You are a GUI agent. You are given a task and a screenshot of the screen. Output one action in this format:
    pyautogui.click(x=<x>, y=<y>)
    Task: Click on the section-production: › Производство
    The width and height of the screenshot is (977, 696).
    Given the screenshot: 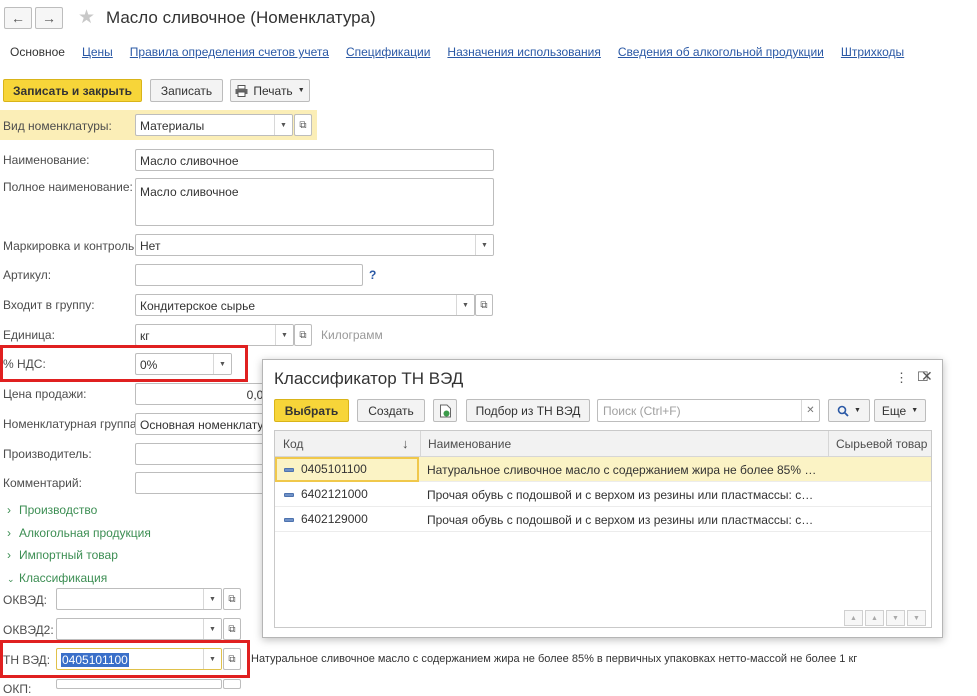 What is the action you would take?
    pyautogui.click(x=52, y=510)
    